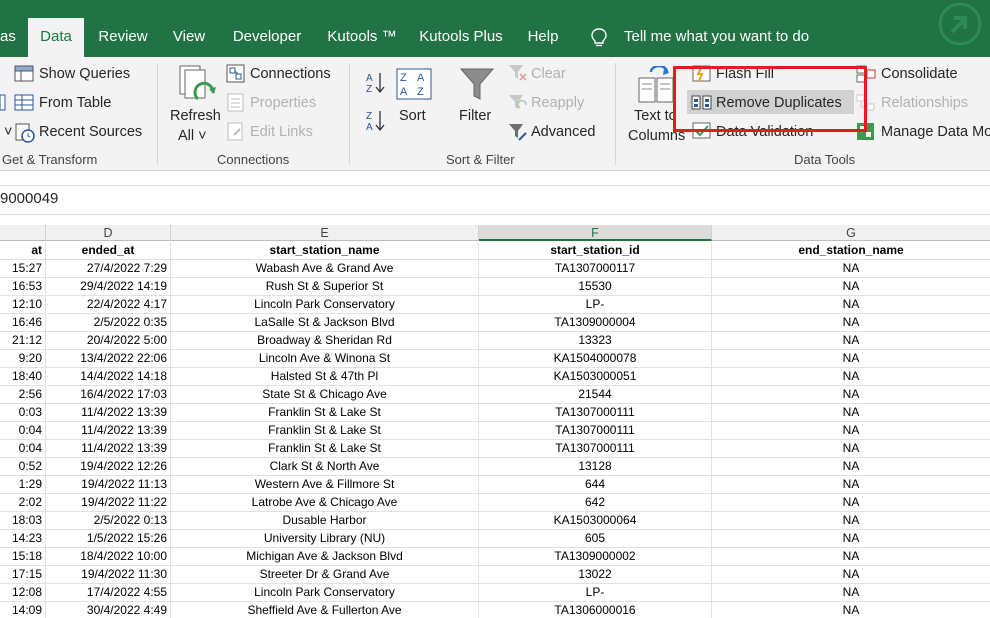 The height and width of the screenshot is (618, 990). I want to click on table-cell: 1:29, so click(23, 485).